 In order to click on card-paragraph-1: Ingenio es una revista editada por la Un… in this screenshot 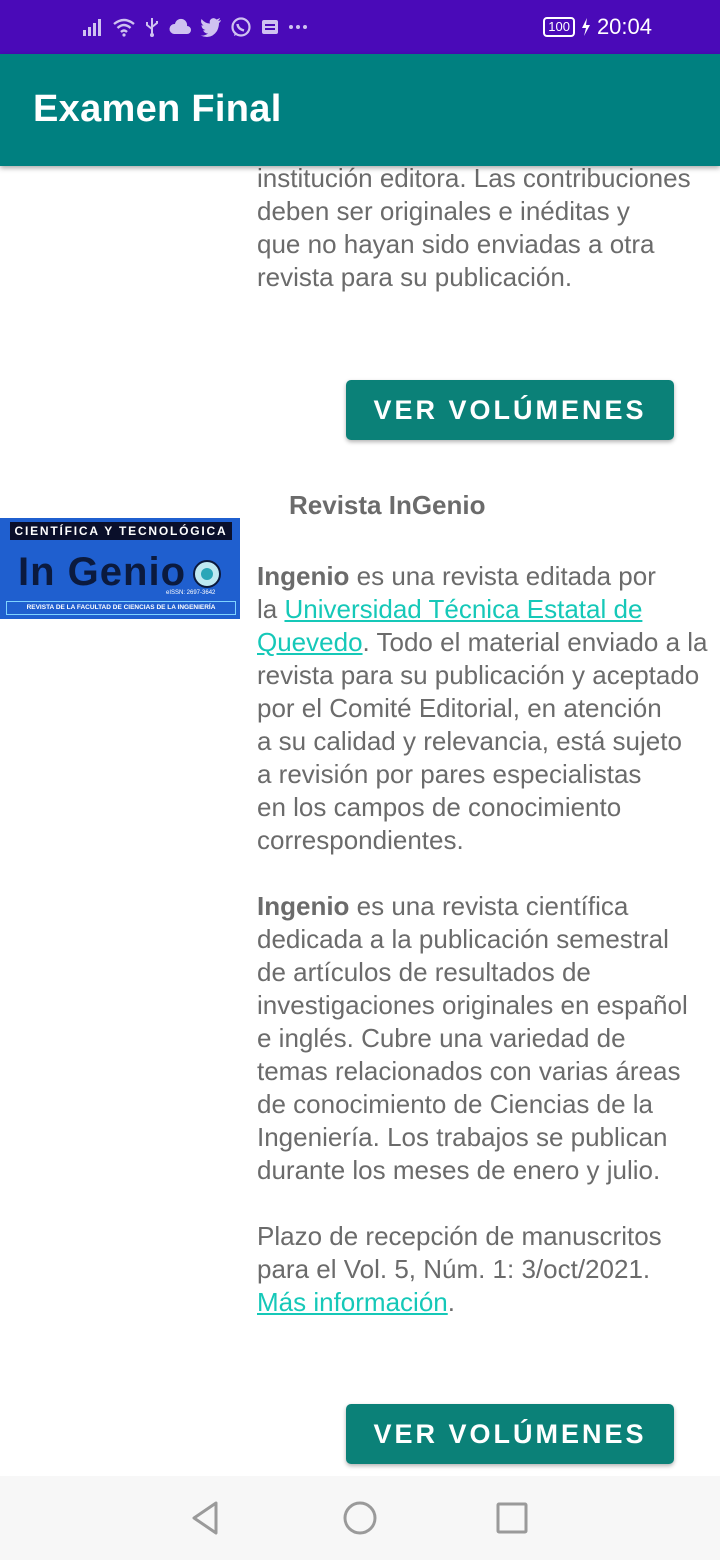, I will do `click(488, 708)`.